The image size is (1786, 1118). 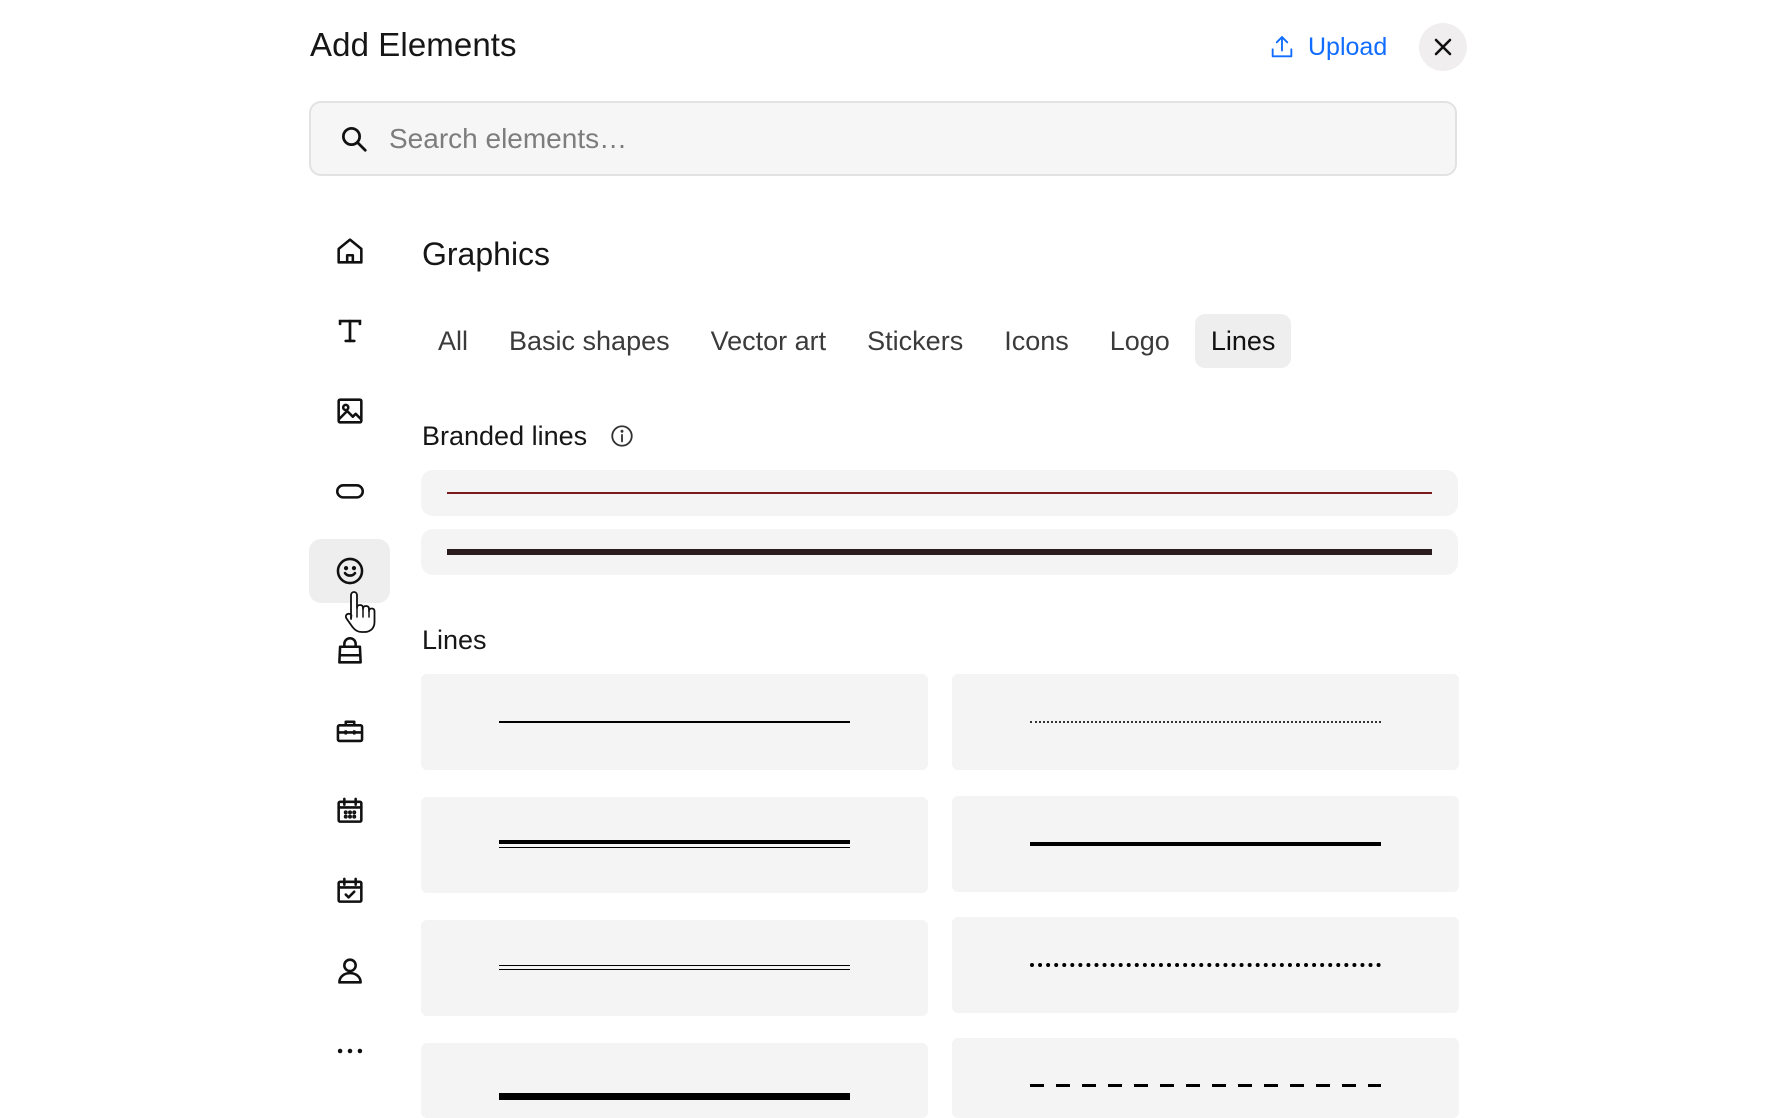 What do you see at coordinates (453, 341) in the screenshot?
I see `tab-all: All` at bounding box center [453, 341].